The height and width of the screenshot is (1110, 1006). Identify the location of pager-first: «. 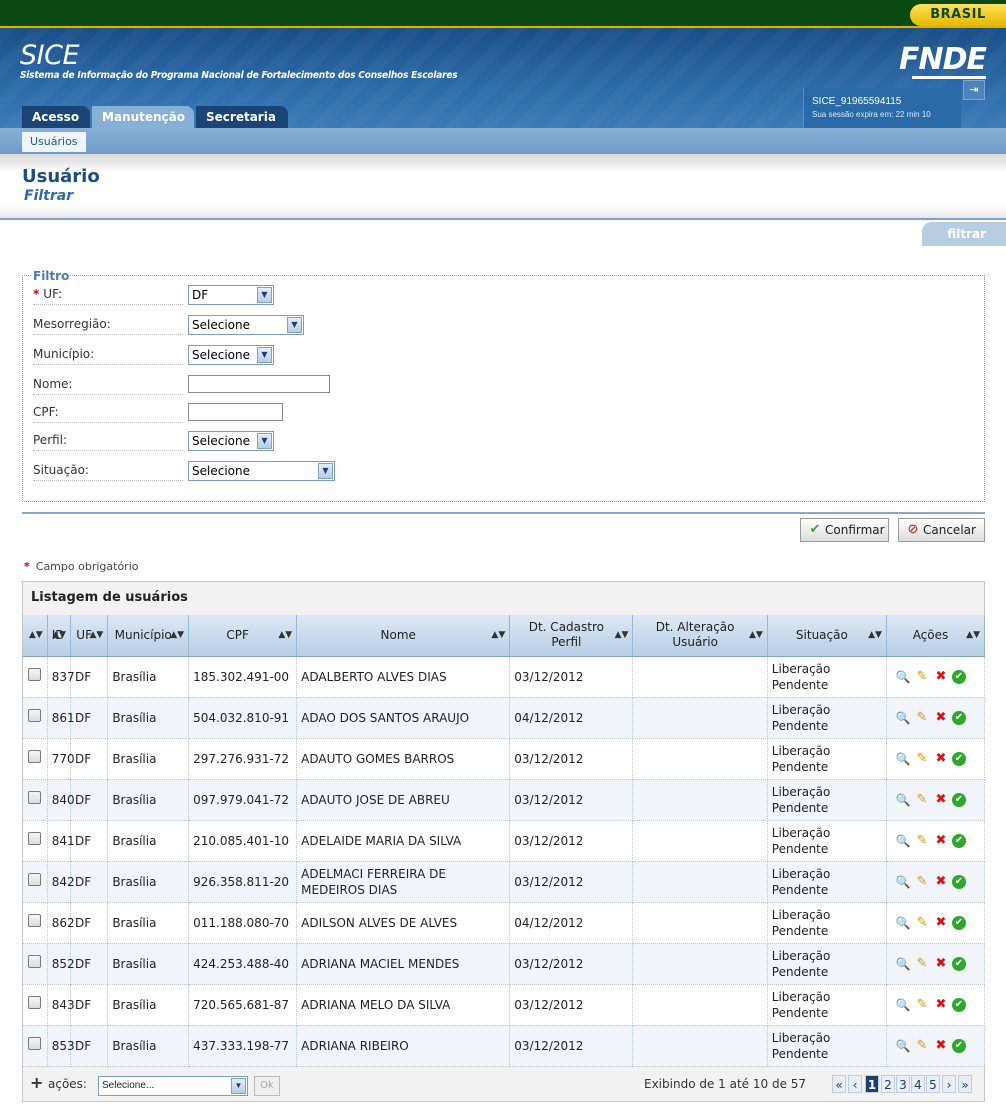
(839, 1084).